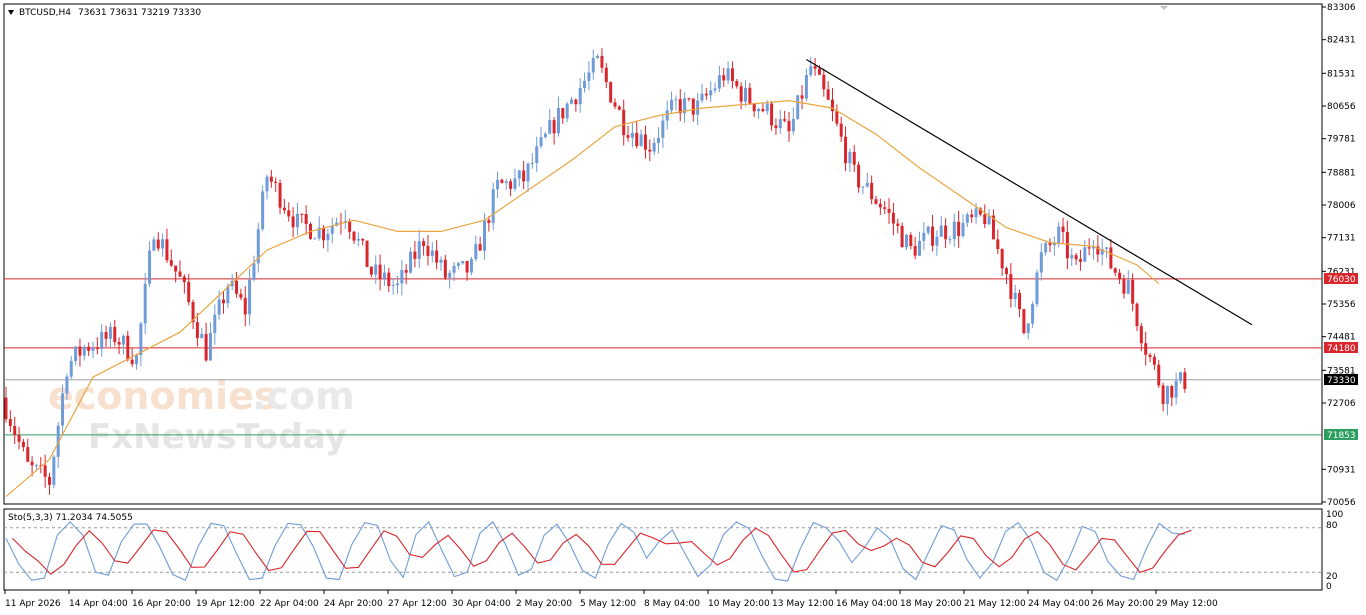 The image size is (1366, 615). Describe the element at coordinates (1332, 526) in the screenshot. I see `indicator-level-80: 80` at that location.